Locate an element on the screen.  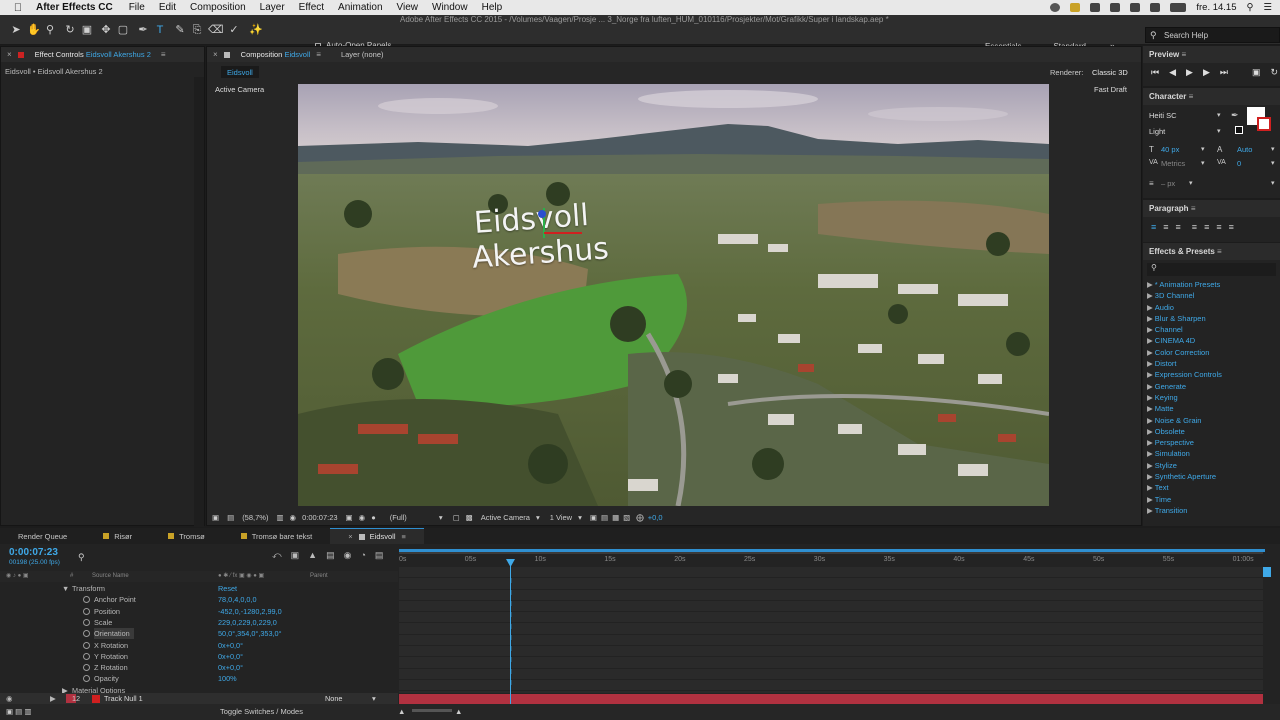
z-axis-gizmo is located at coordinates (542, 214).